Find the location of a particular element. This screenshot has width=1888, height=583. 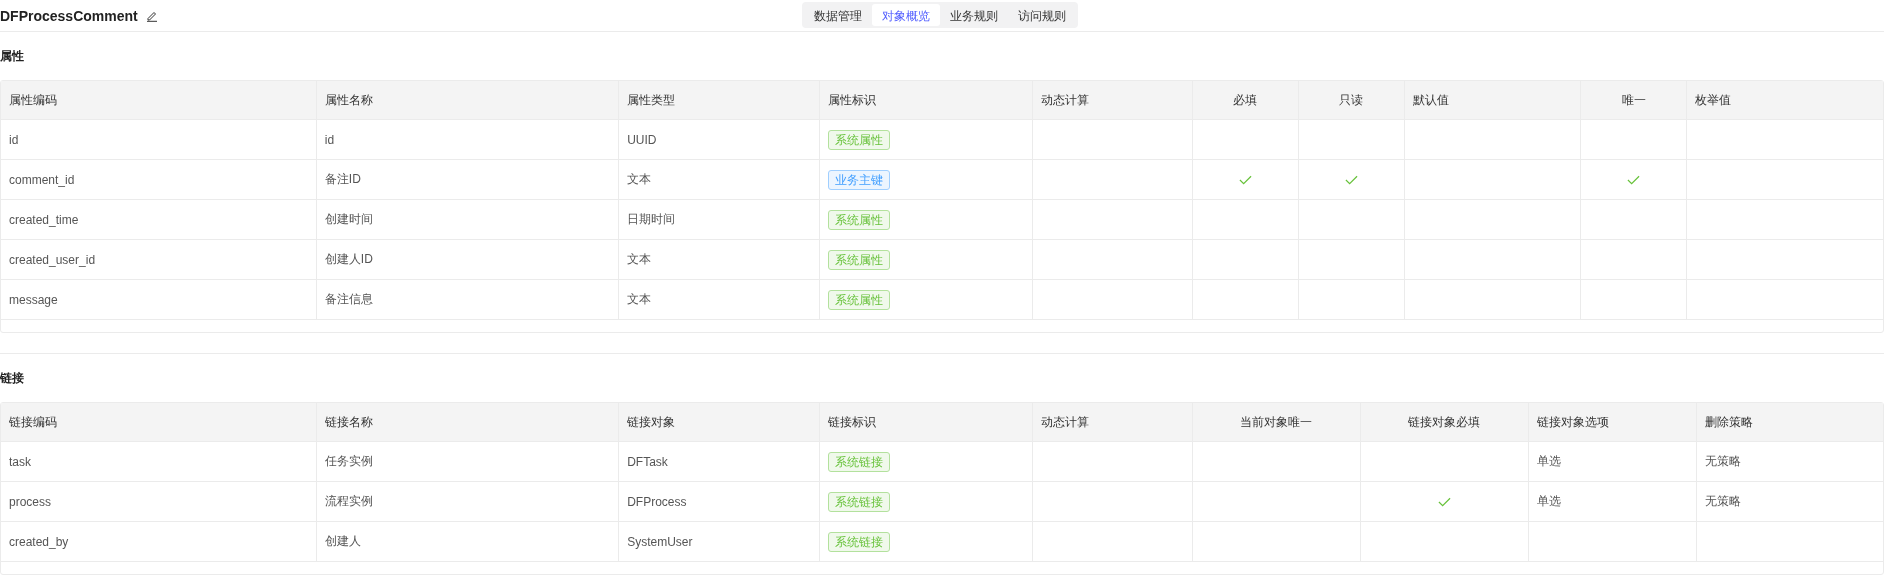

table-cell: created_user_id is located at coordinates (159, 259).